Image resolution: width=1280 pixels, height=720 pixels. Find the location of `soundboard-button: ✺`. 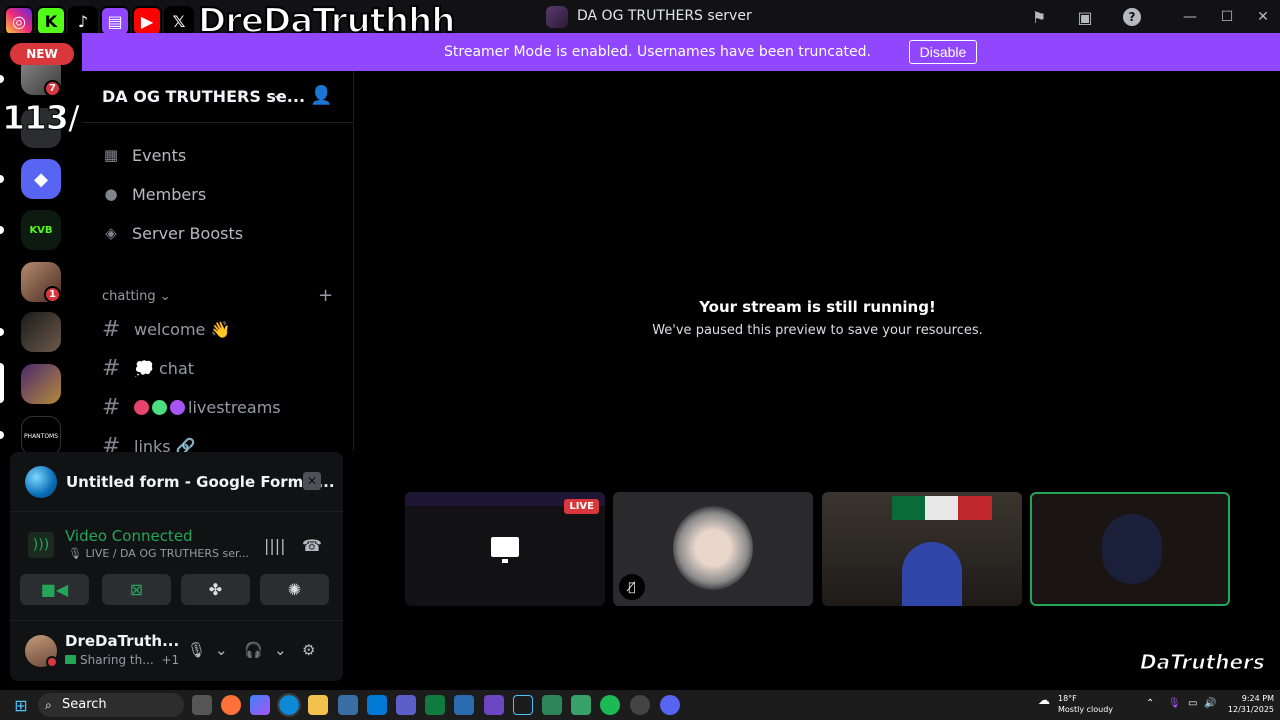

soundboard-button: ✺ is located at coordinates (294, 589).